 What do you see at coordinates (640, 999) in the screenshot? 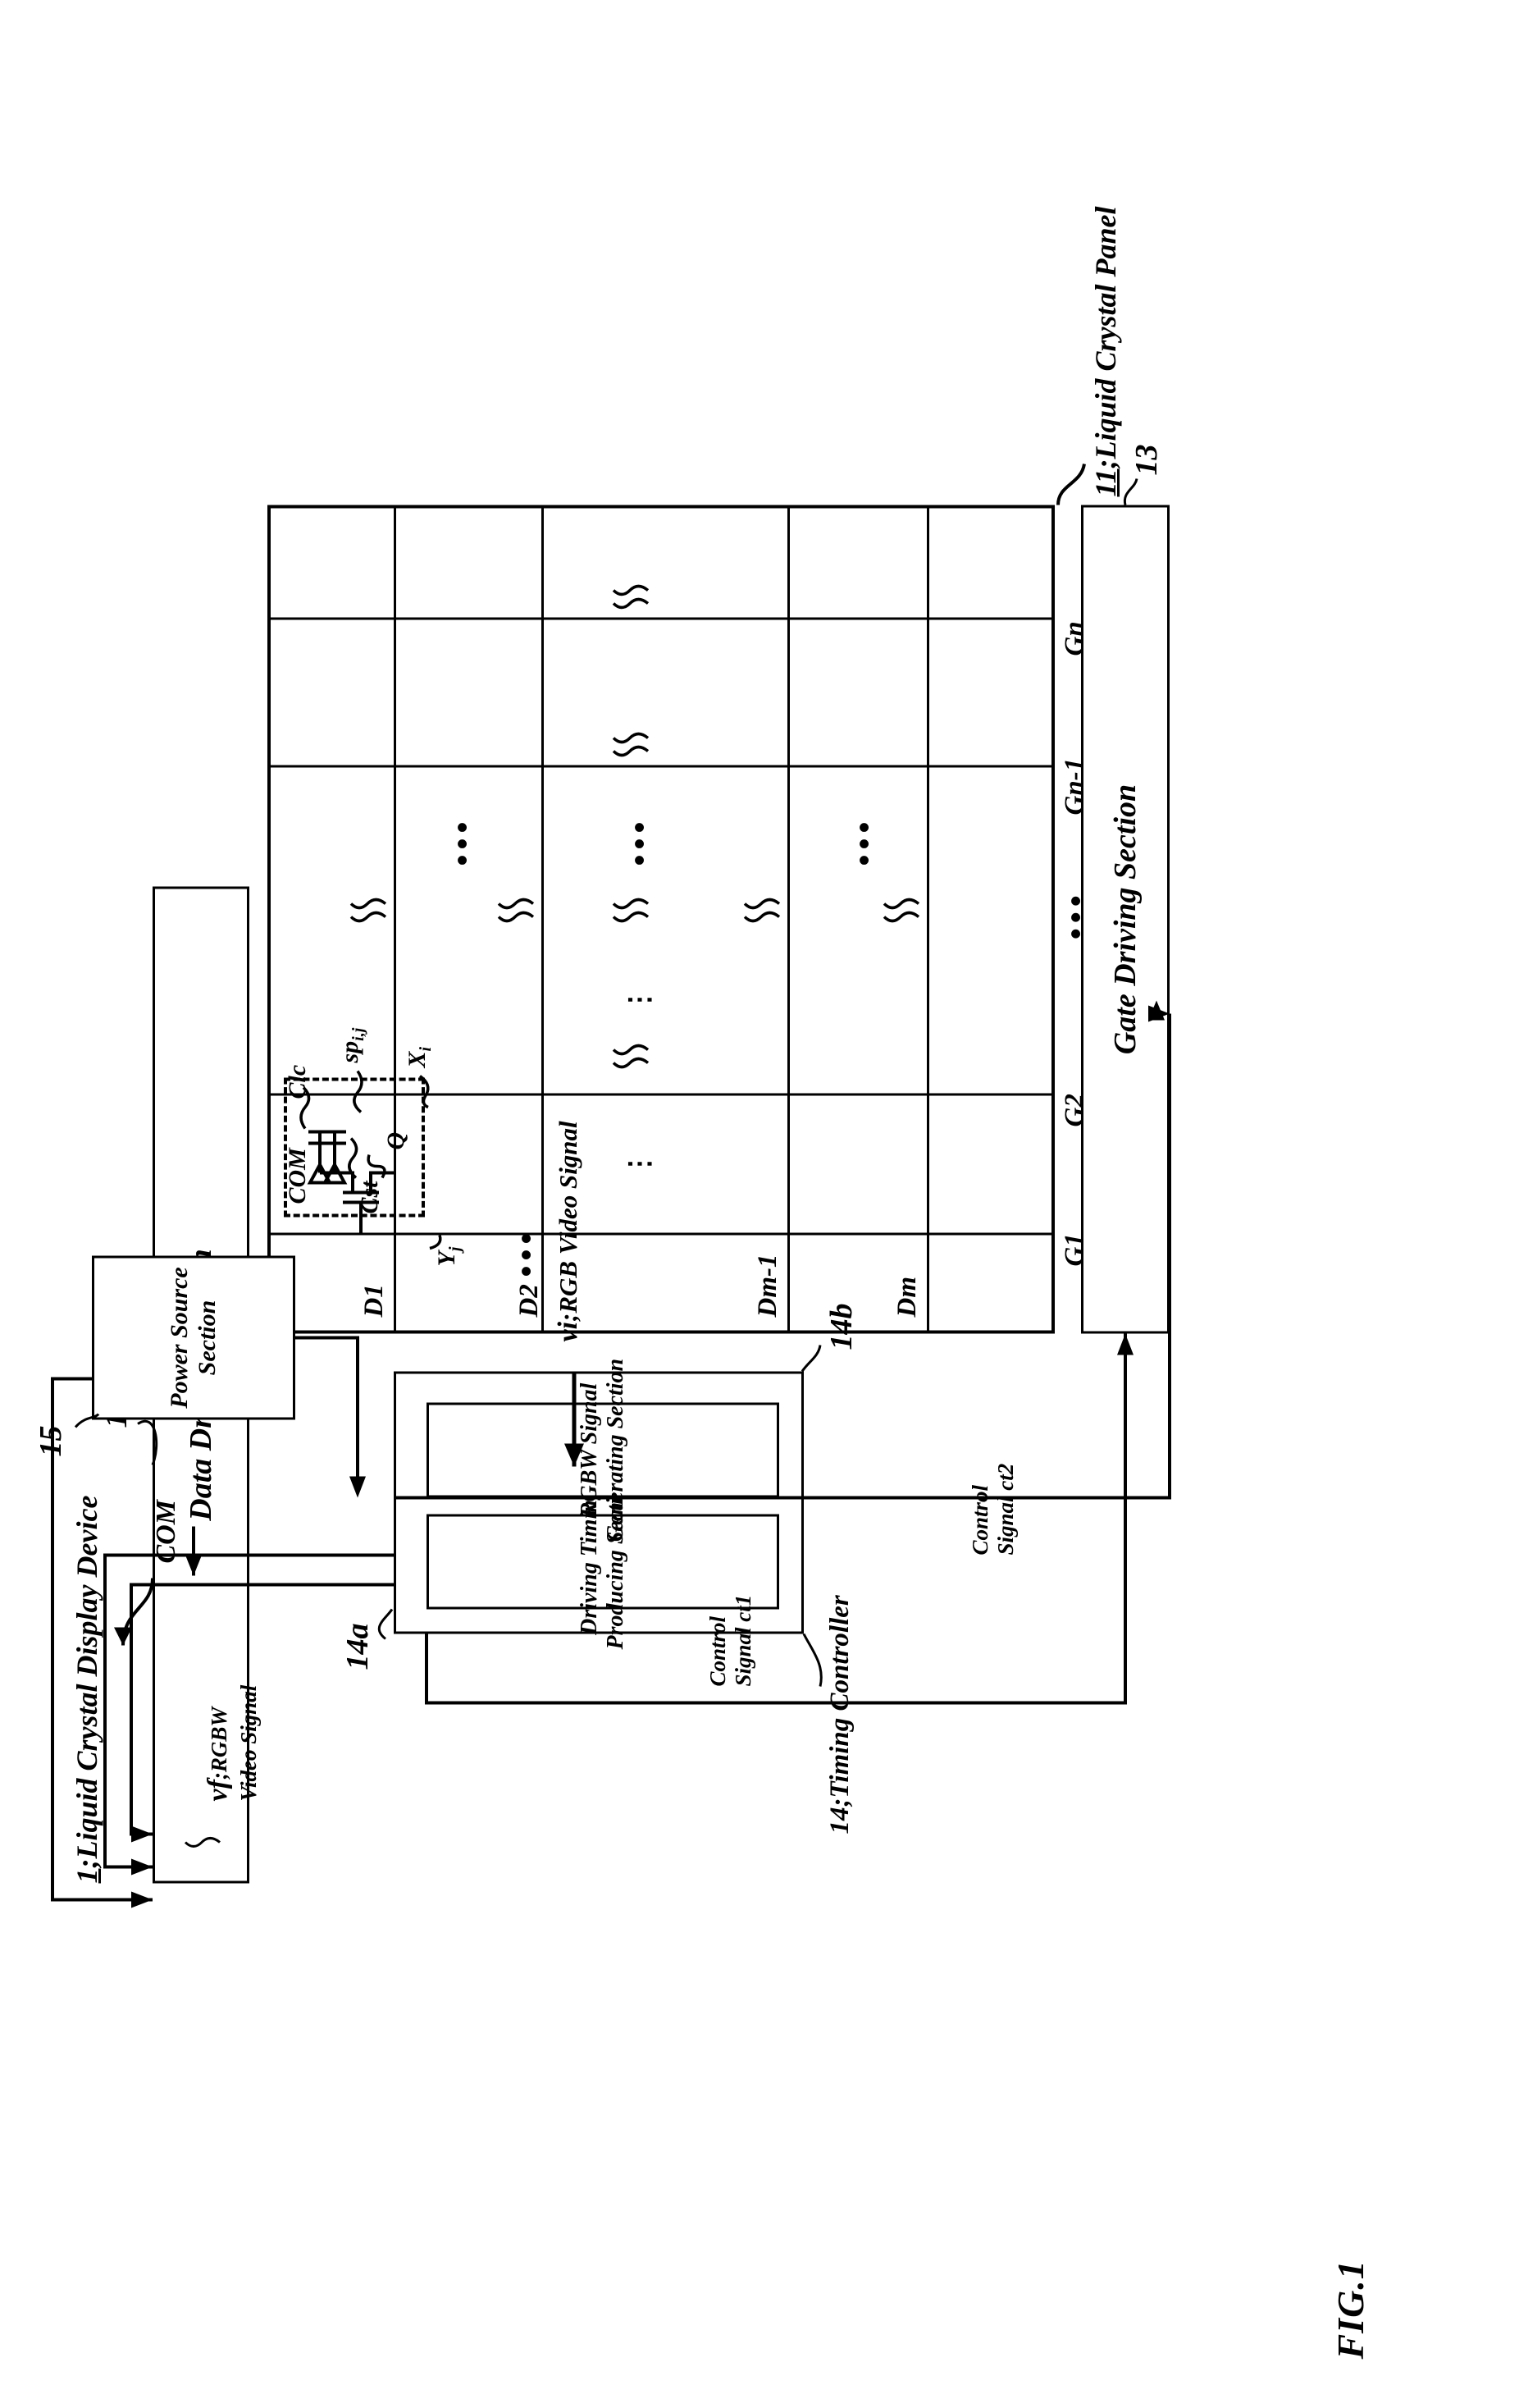
I see `panel-row-dots-2: ⋮` at bounding box center [640, 999].